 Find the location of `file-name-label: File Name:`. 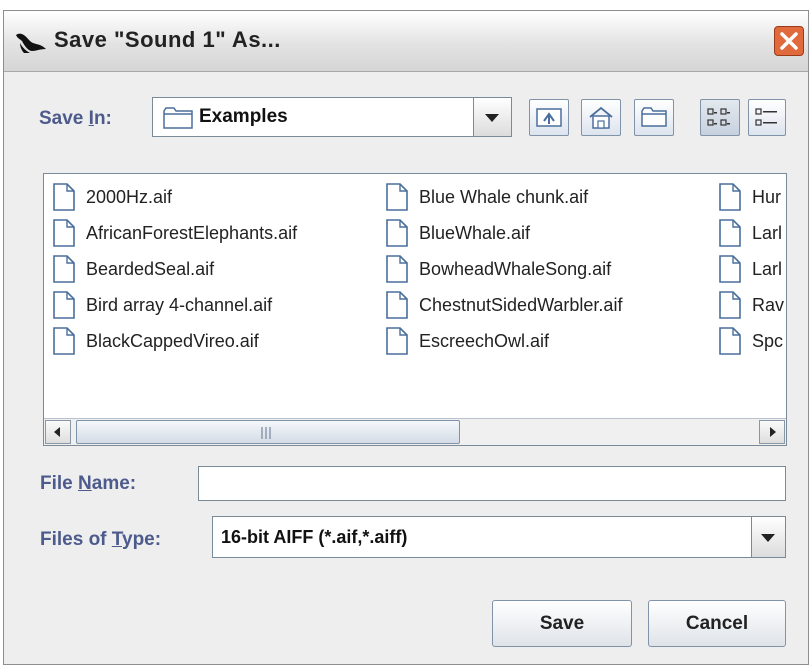

file-name-label: File Name: is located at coordinates (88, 484).